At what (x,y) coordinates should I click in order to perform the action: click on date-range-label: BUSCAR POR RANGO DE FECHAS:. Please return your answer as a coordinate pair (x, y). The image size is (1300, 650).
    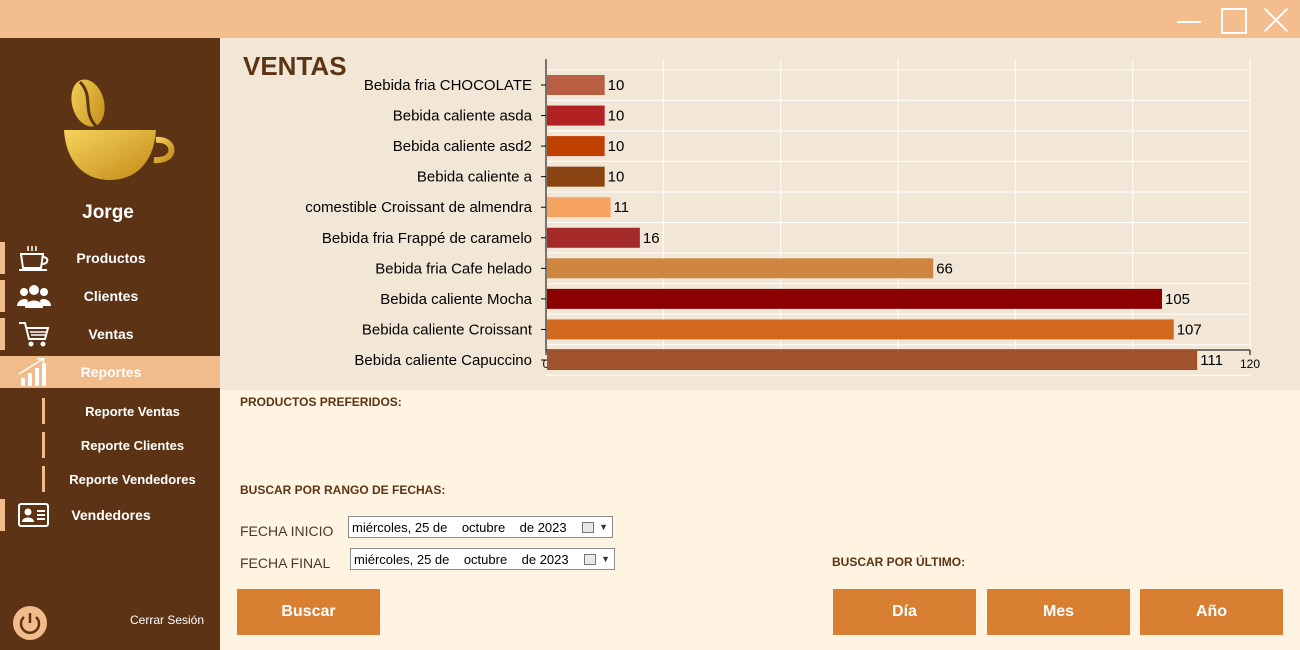
    Looking at the image, I should click on (343, 490).